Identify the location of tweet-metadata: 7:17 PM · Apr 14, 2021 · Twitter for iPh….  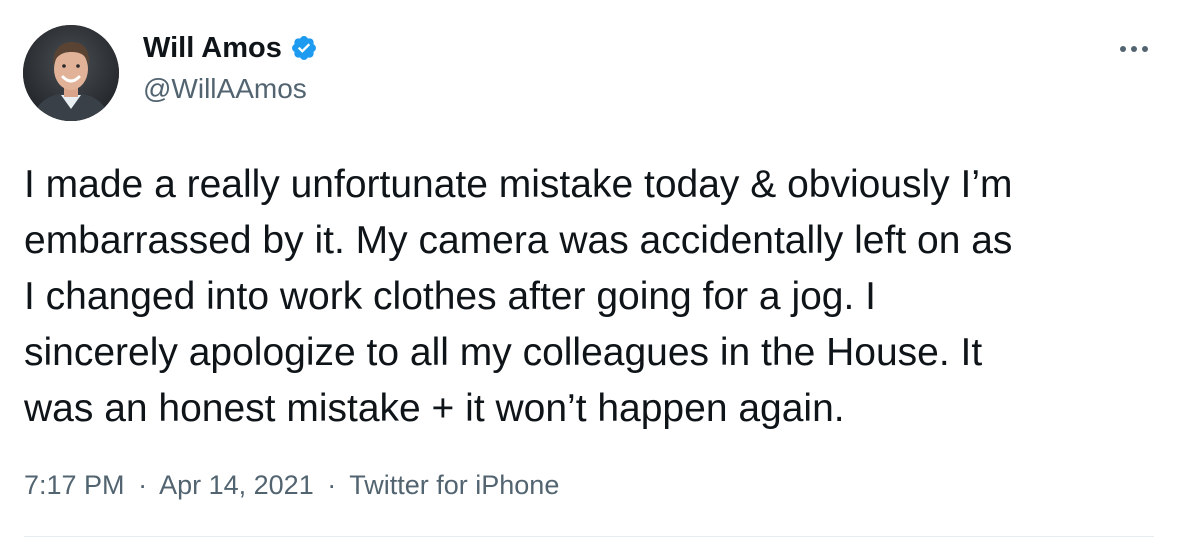
(291, 485).